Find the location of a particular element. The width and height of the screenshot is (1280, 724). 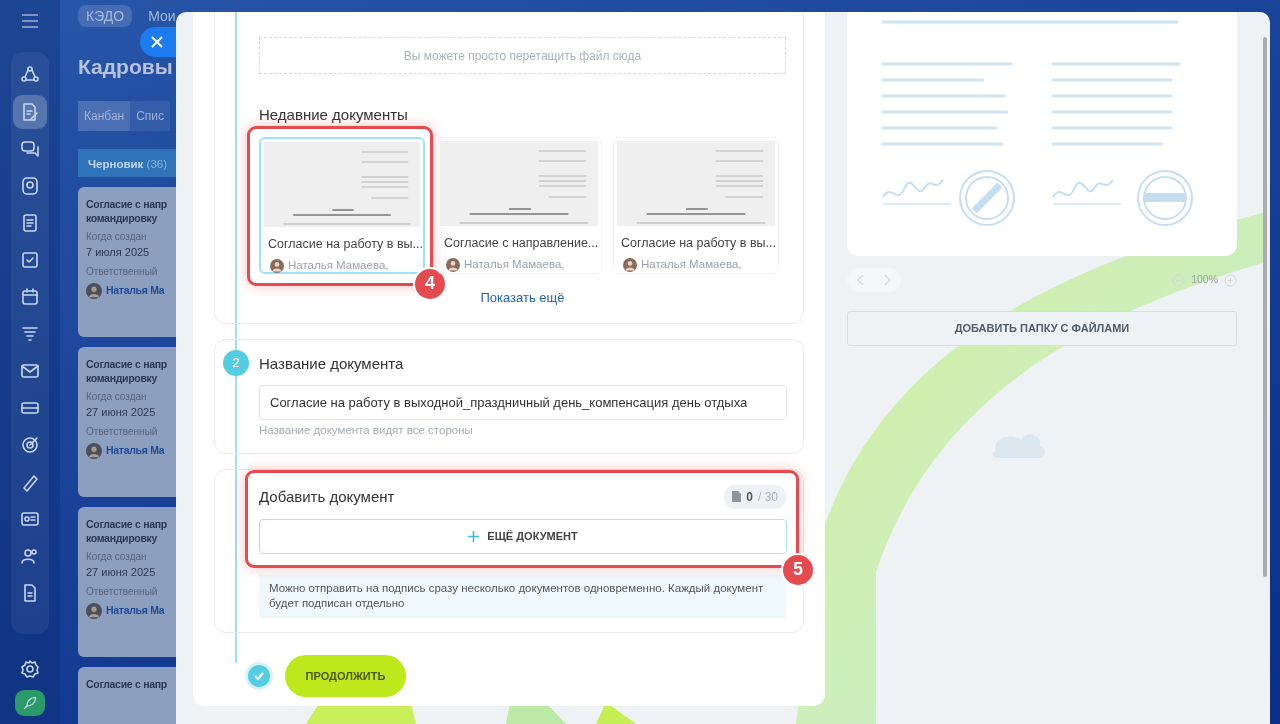

annotation-number: 5 is located at coordinates (798, 569).